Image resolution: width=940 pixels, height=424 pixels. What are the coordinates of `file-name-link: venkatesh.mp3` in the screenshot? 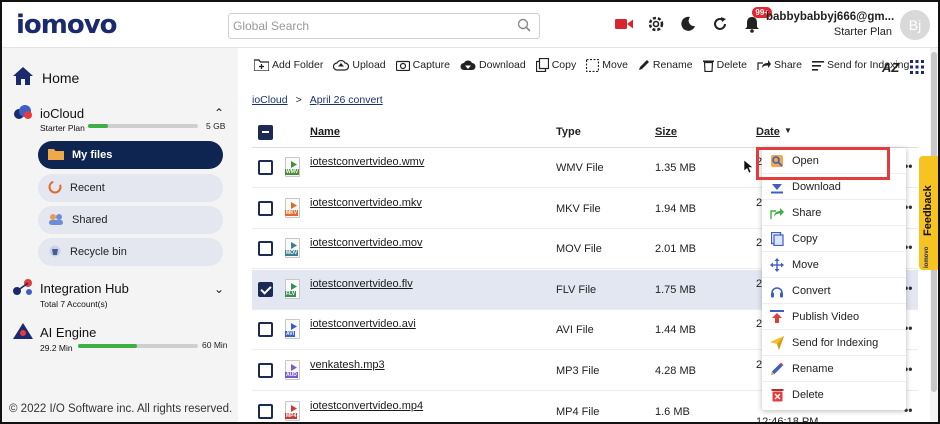 It's located at (347, 365).